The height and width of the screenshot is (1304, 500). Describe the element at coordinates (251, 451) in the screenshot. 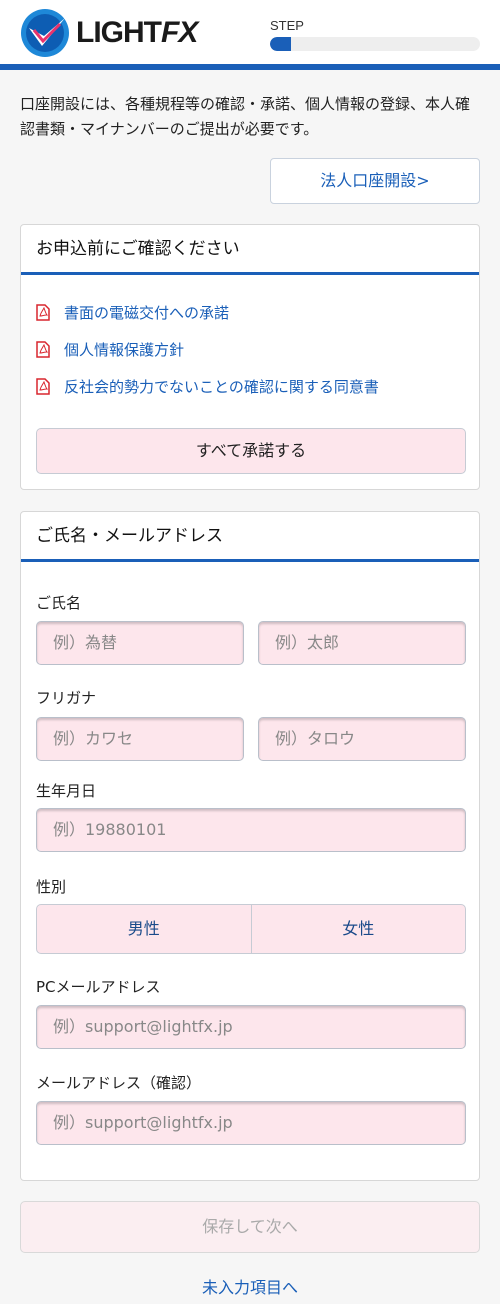

I see `accept-all-button: すべて承諾する` at that location.